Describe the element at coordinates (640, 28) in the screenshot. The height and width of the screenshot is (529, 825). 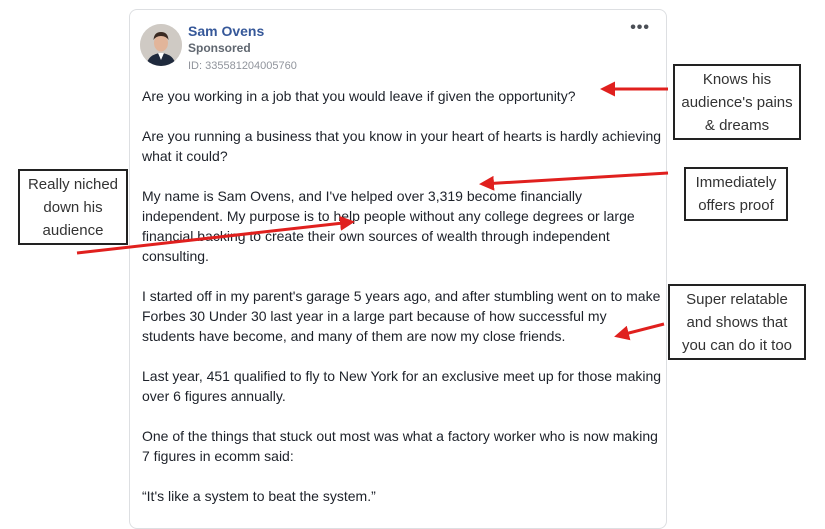
I see `more-options-icon: •••` at that location.